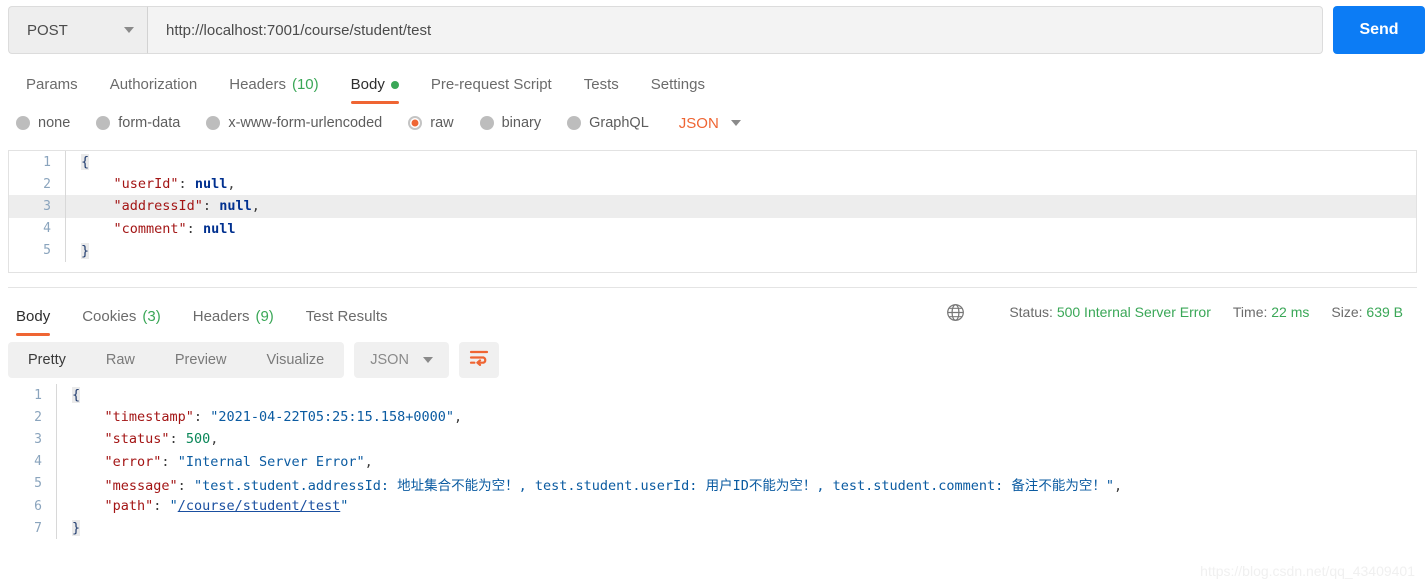  What do you see at coordinates (478, 360) in the screenshot?
I see `wrap-lines-button` at bounding box center [478, 360].